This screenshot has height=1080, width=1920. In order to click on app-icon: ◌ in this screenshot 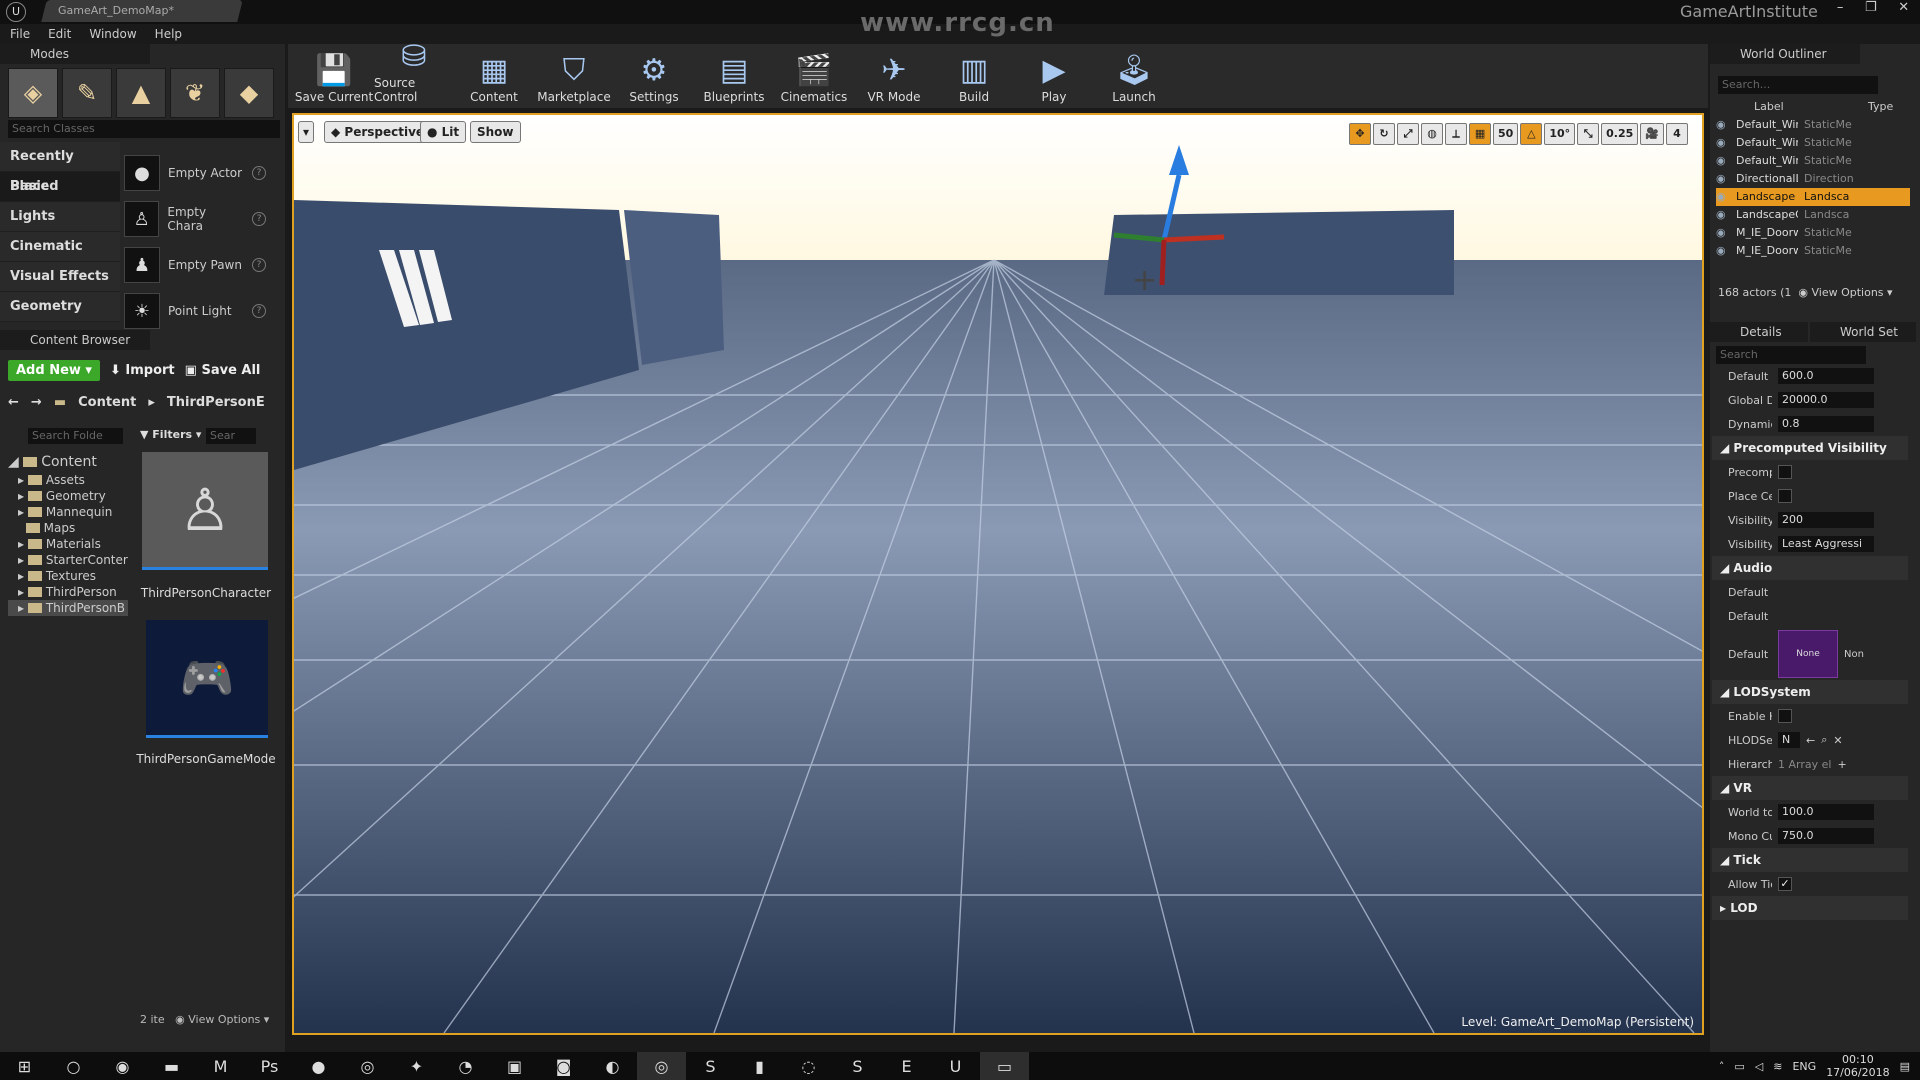, I will do `click(808, 1066)`.